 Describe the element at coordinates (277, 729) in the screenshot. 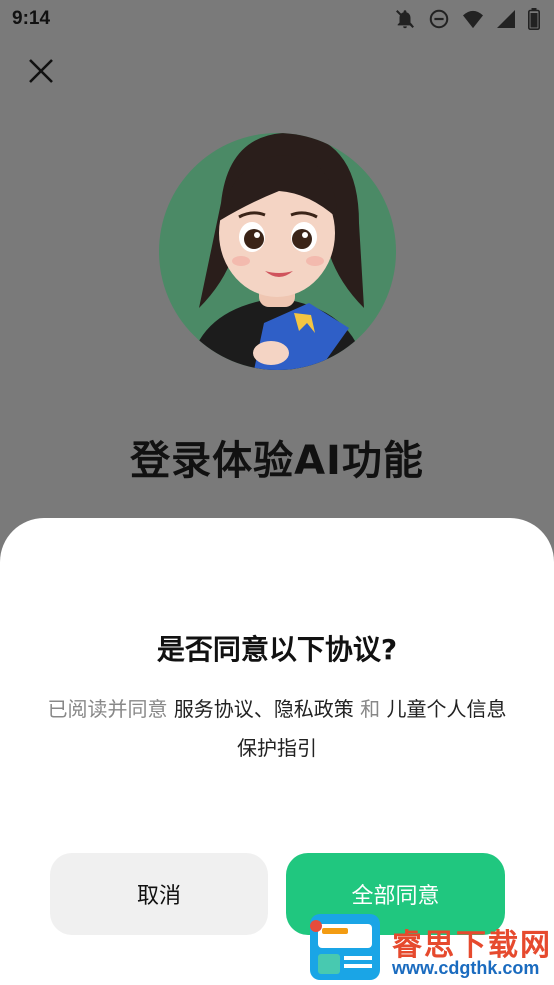

I see `agreement-text: 已阅读并同意 服务协议、隐私政策 和 儿童个人信息保护指引` at that location.